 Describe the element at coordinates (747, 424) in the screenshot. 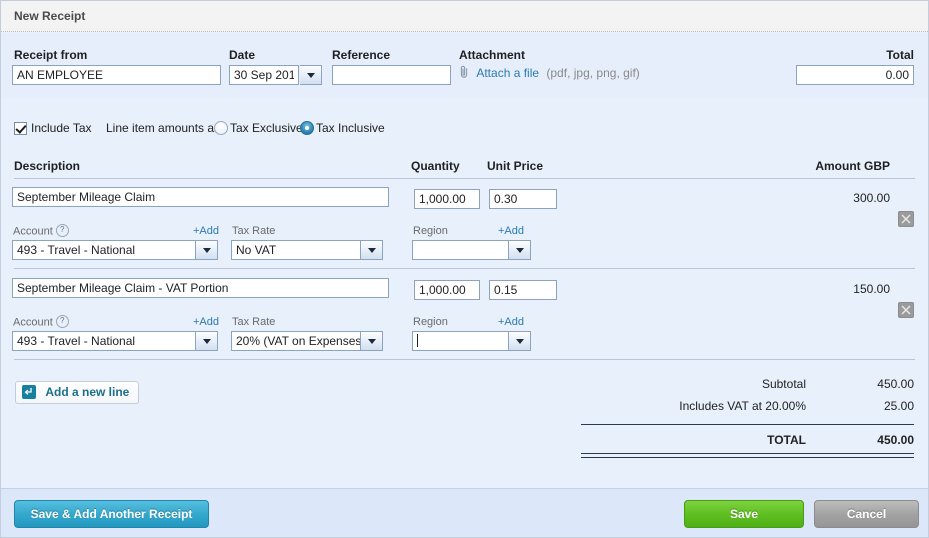

I see `totals-divider-top` at that location.